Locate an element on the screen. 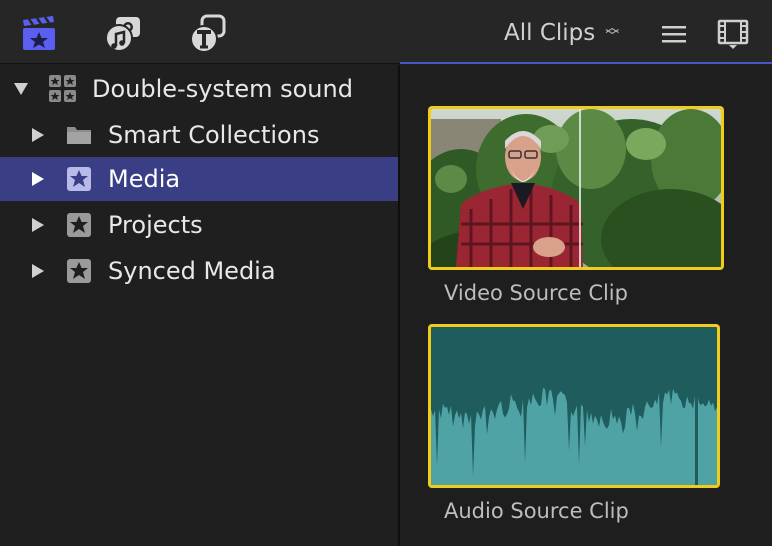 This screenshot has width=772, height=546. photos-audio-icon is located at coordinates (124, 34).